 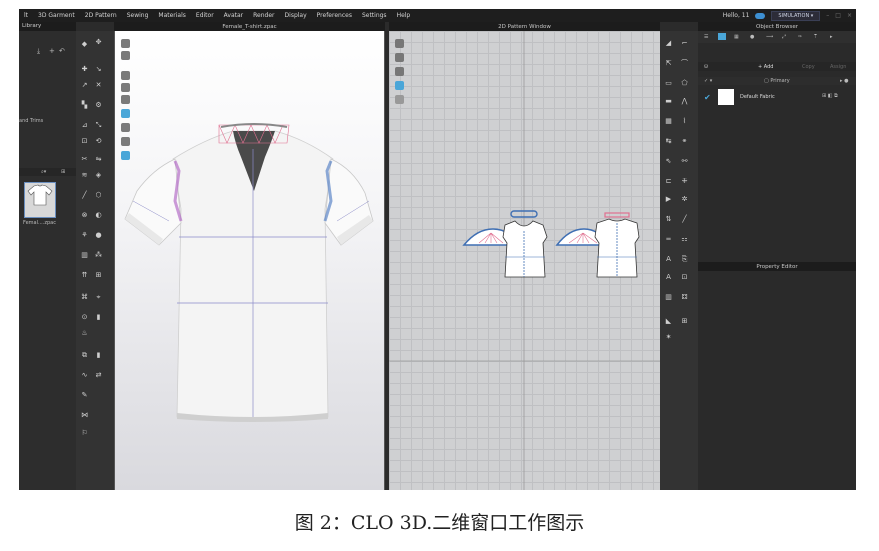 What do you see at coordinates (684, 219) in the screenshot?
I see `mirror-icon: ╱` at bounding box center [684, 219].